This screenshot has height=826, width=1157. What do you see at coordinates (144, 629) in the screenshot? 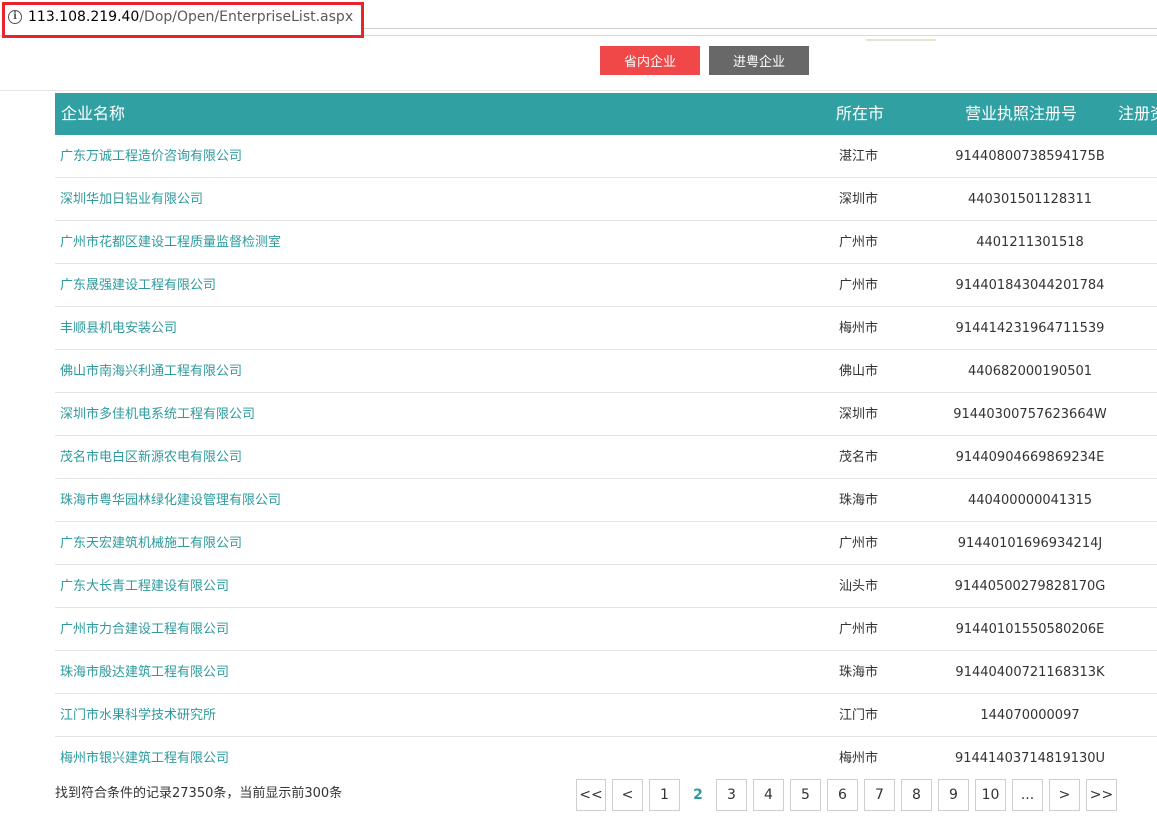
I see `enterprise-name-link: 广州市力合建设工程有限公司` at bounding box center [144, 629].